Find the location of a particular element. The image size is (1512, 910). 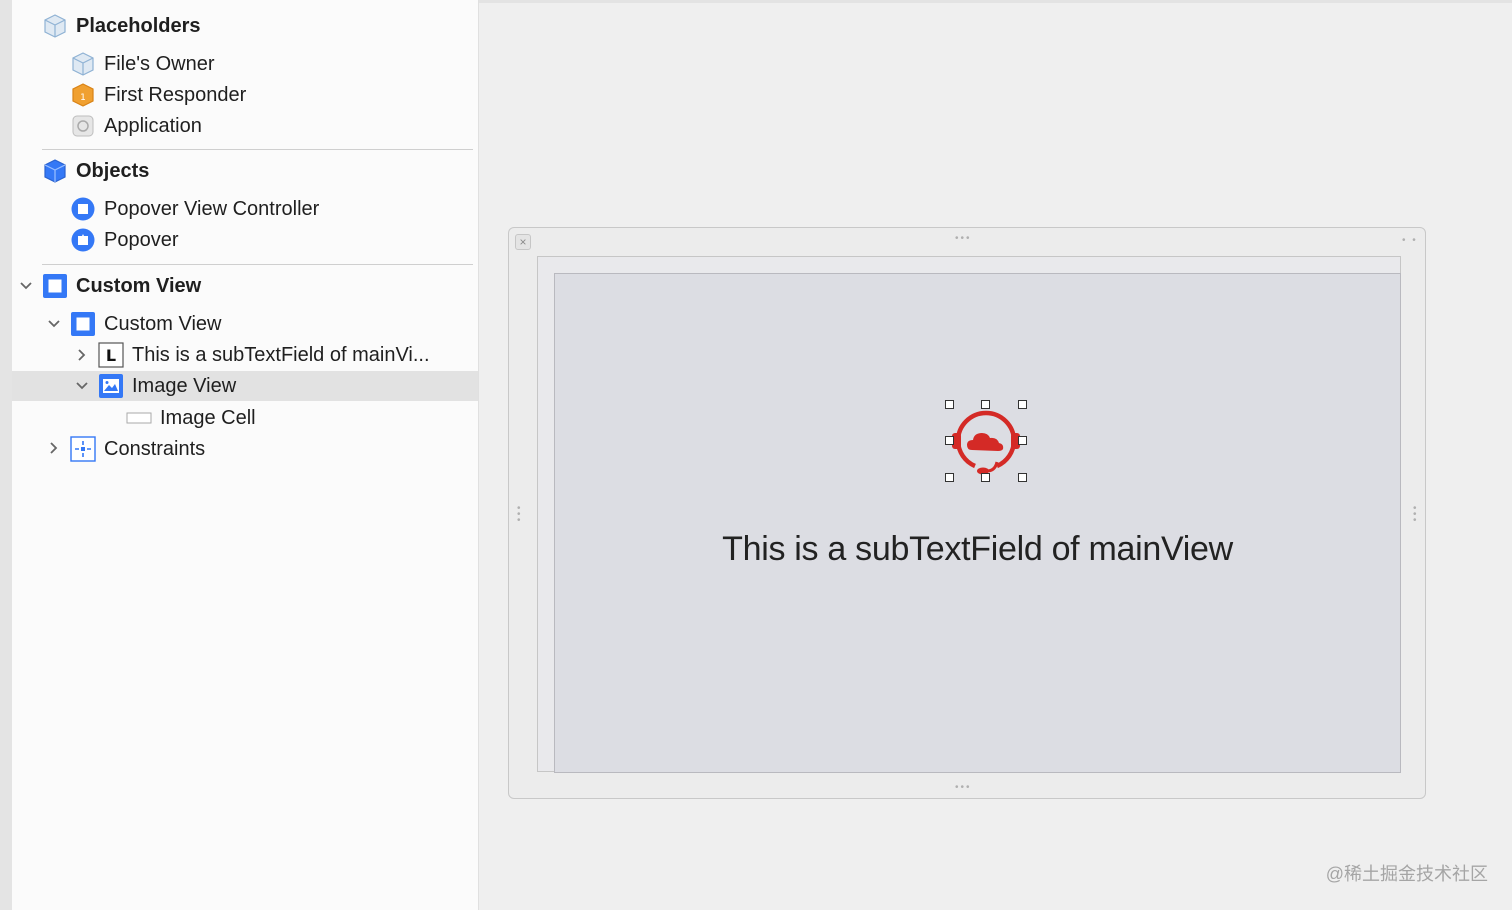

cloud-headset-icon is located at coordinates (986, 442).